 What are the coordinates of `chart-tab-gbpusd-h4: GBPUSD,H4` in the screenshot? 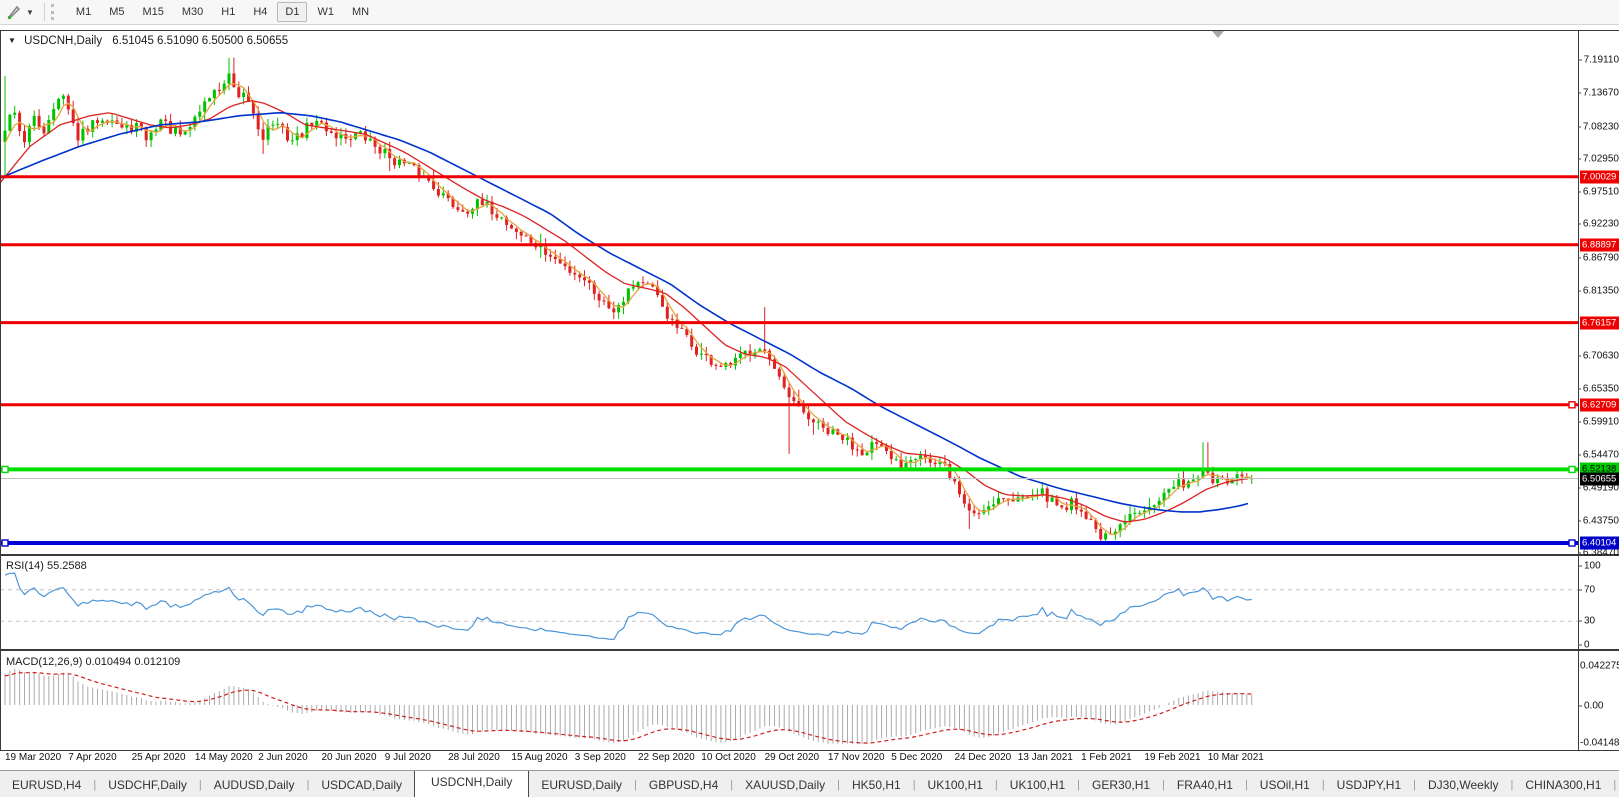 It's located at (683, 785).